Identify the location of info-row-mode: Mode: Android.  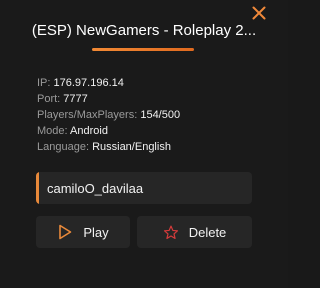
(108, 131).